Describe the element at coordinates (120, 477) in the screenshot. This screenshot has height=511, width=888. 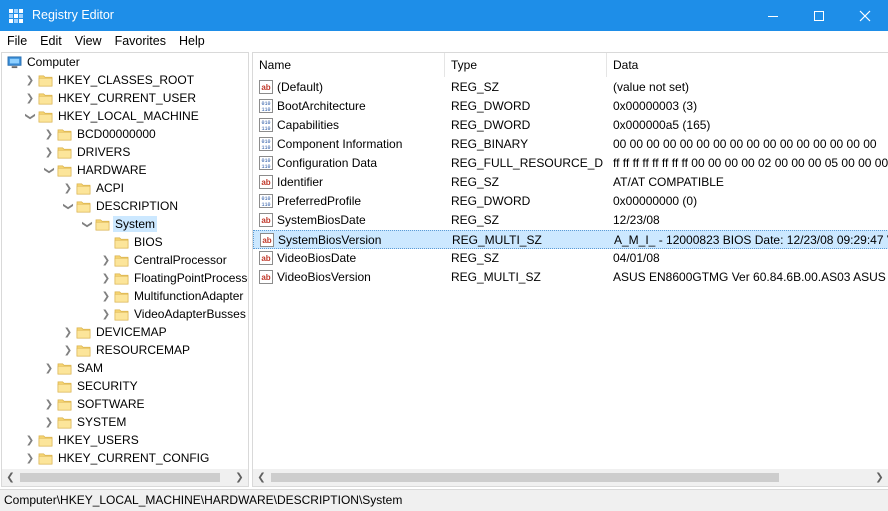
I see `tree-scroll-thumb` at that location.